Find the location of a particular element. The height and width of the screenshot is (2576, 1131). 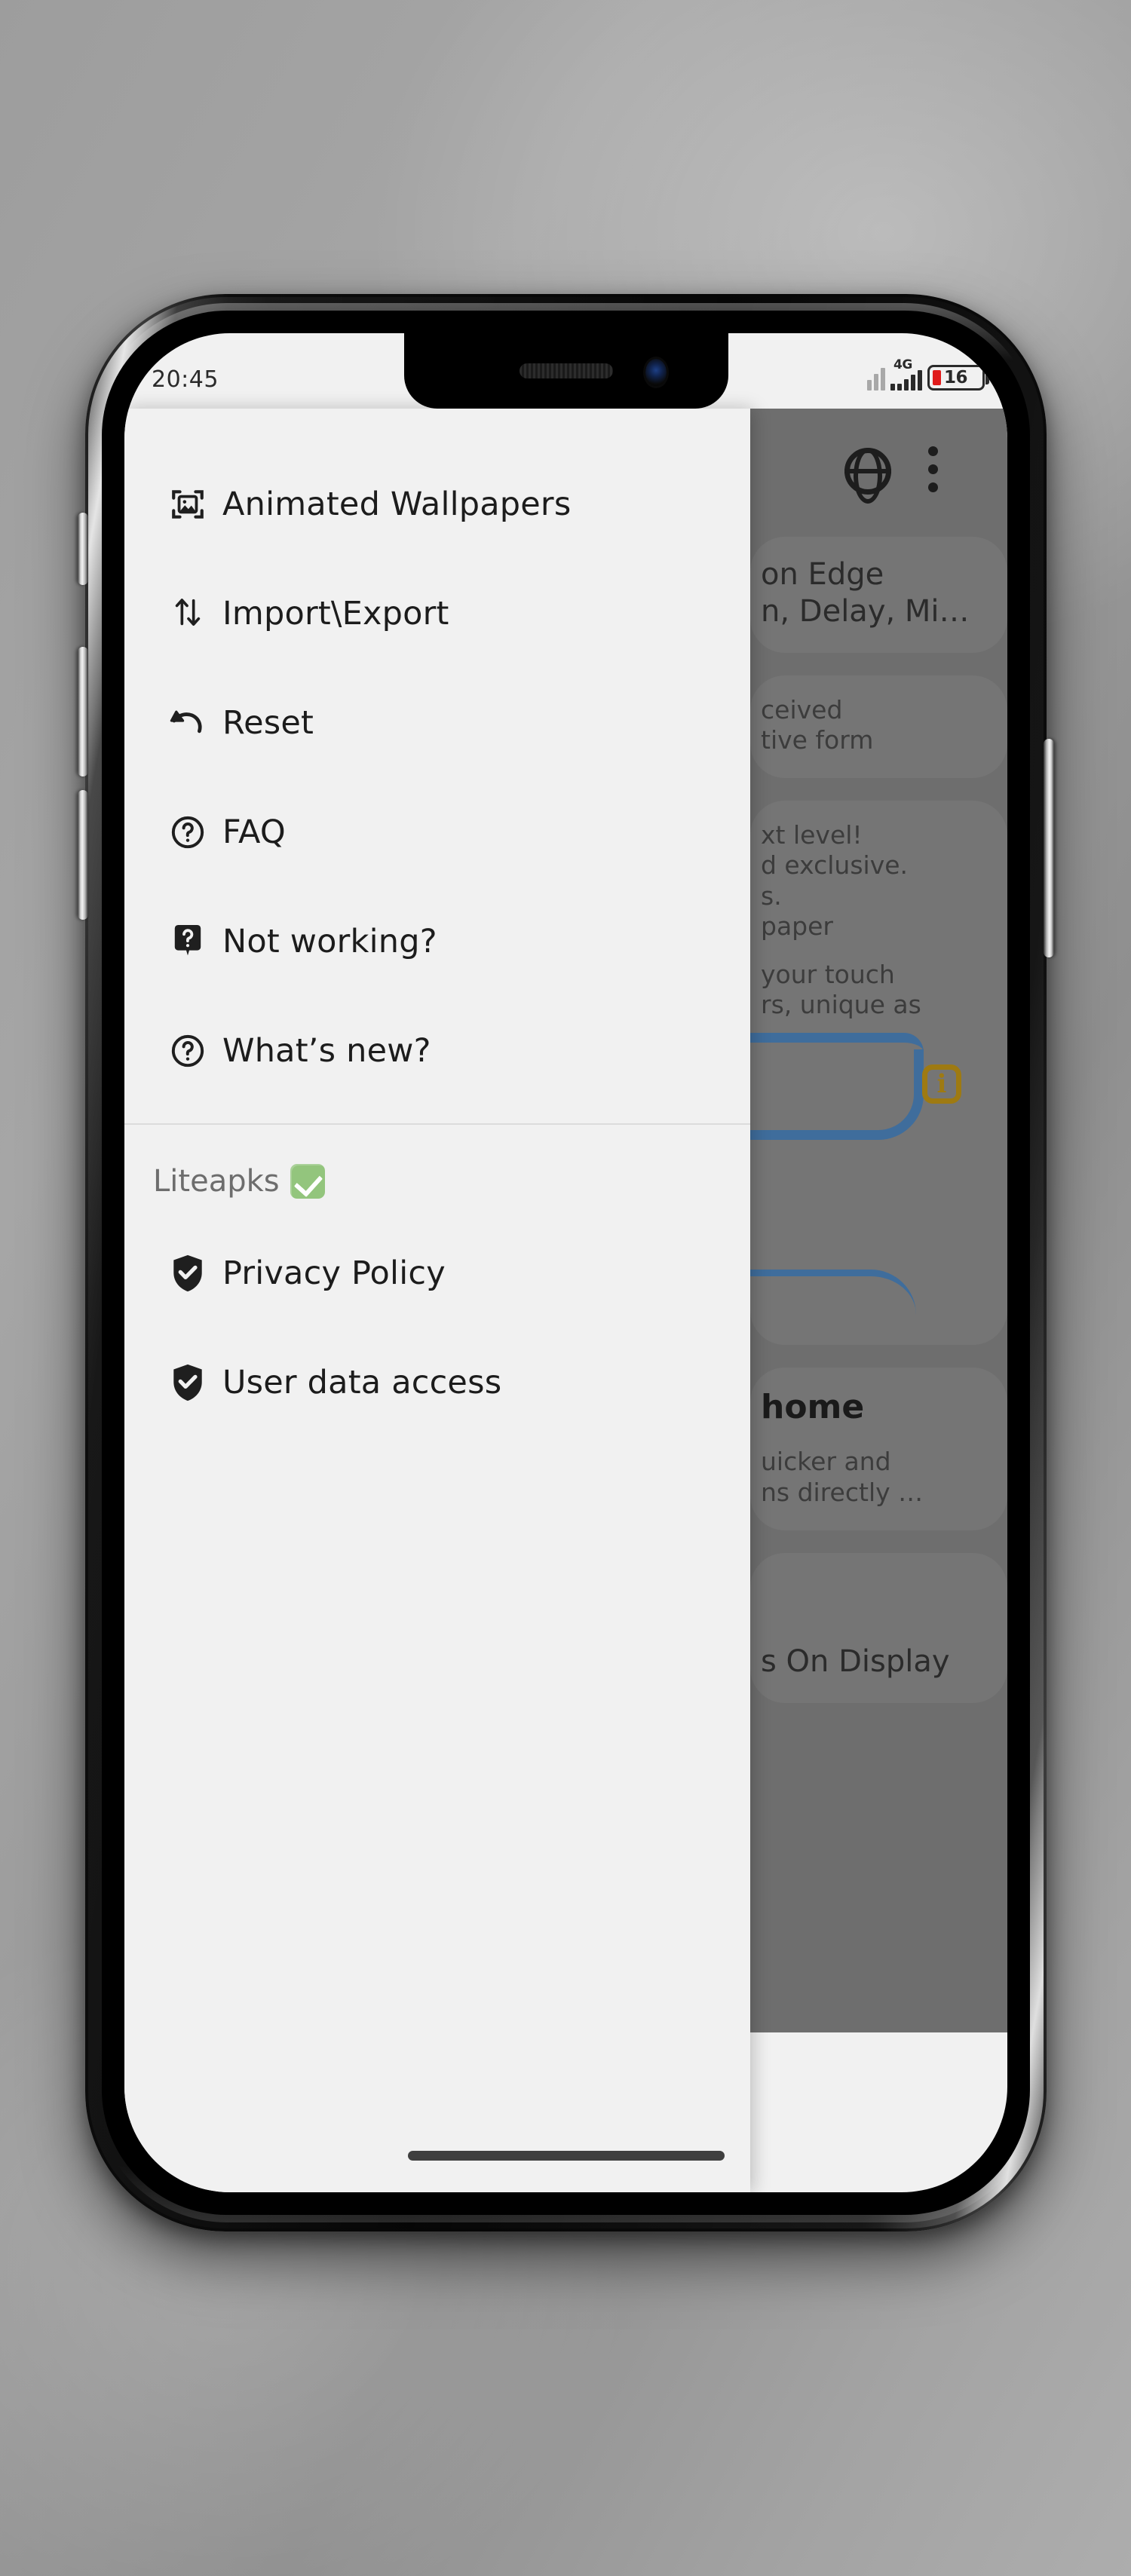

question-tooltip-icon is located at coordinates (187, 941).